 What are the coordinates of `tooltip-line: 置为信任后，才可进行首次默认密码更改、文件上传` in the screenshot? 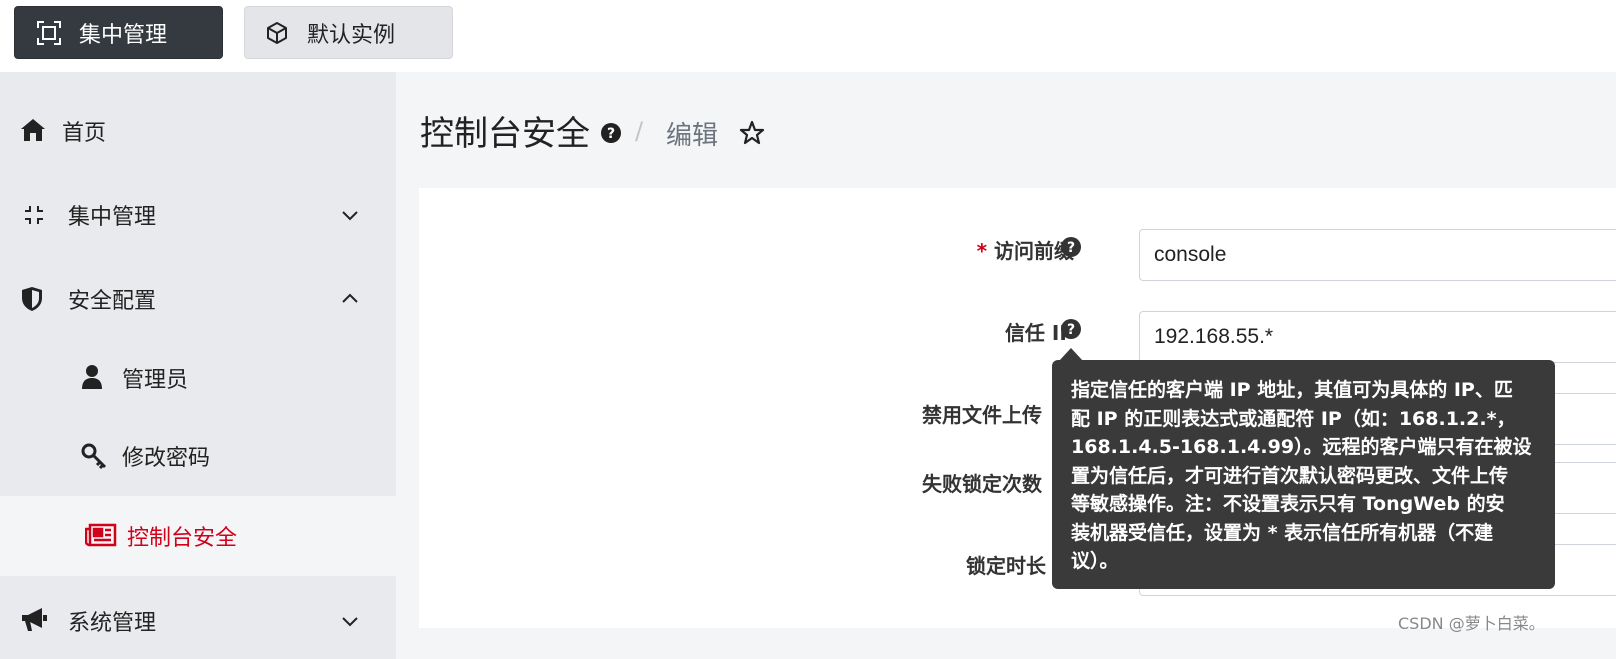 It's located at (1290, 475).